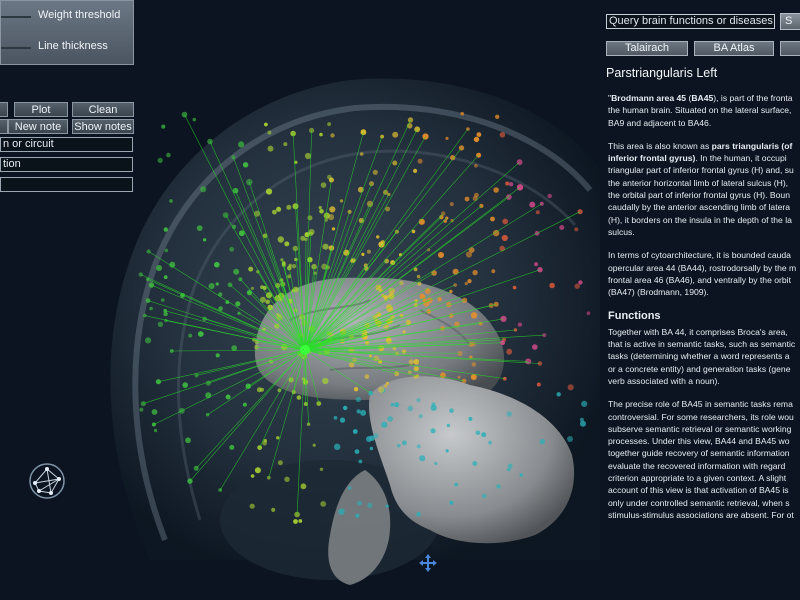  What do you see at coordinates (428, 563) in the screenshot?
I see `move-cross-icon` at bounding box center [428, 563].